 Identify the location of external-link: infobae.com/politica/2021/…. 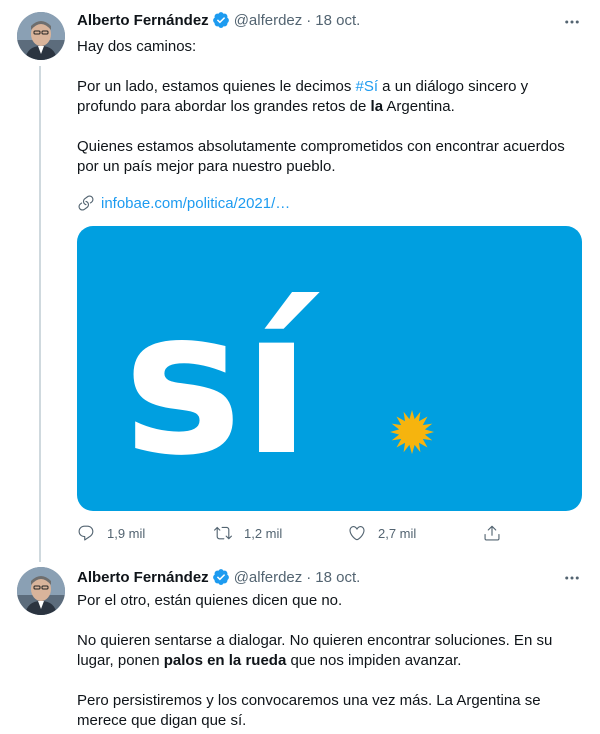
(183, 203).